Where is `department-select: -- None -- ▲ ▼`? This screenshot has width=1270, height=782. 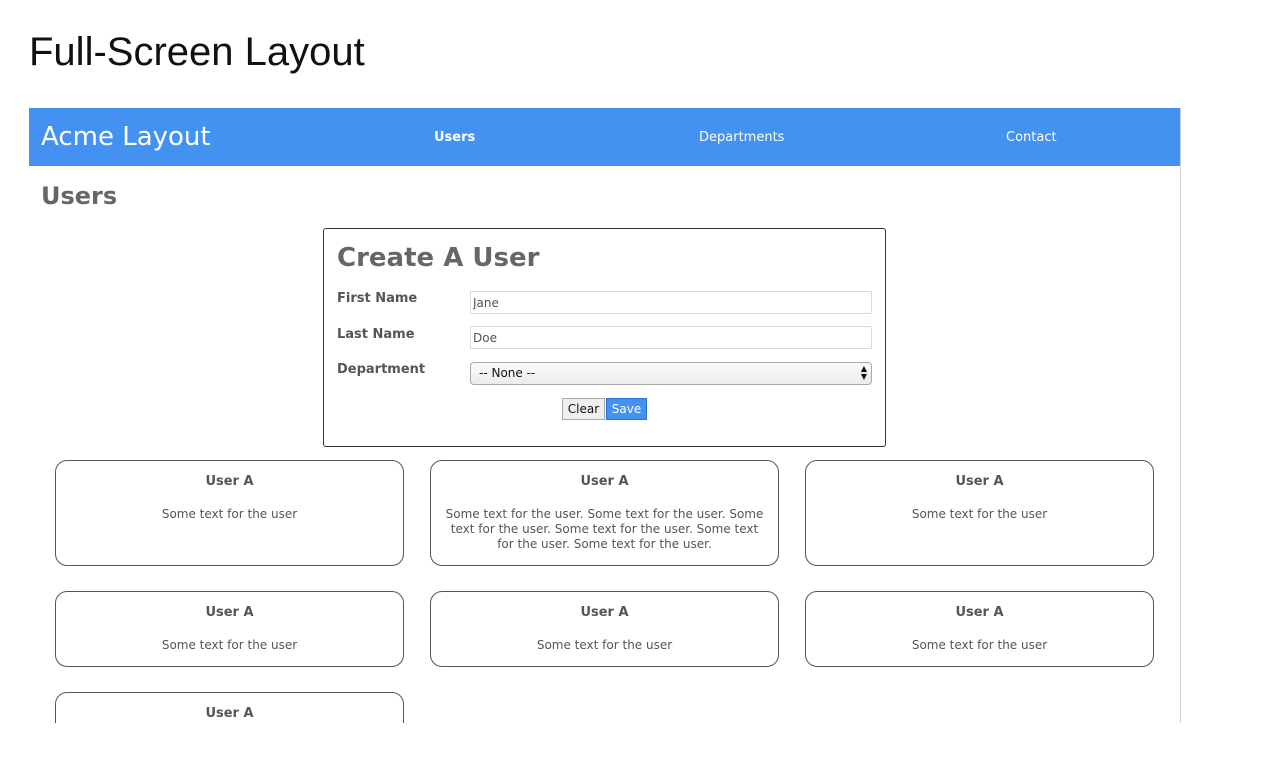
department-select: -- None -- ▲ ▼ is located at coordinates (671, 373).